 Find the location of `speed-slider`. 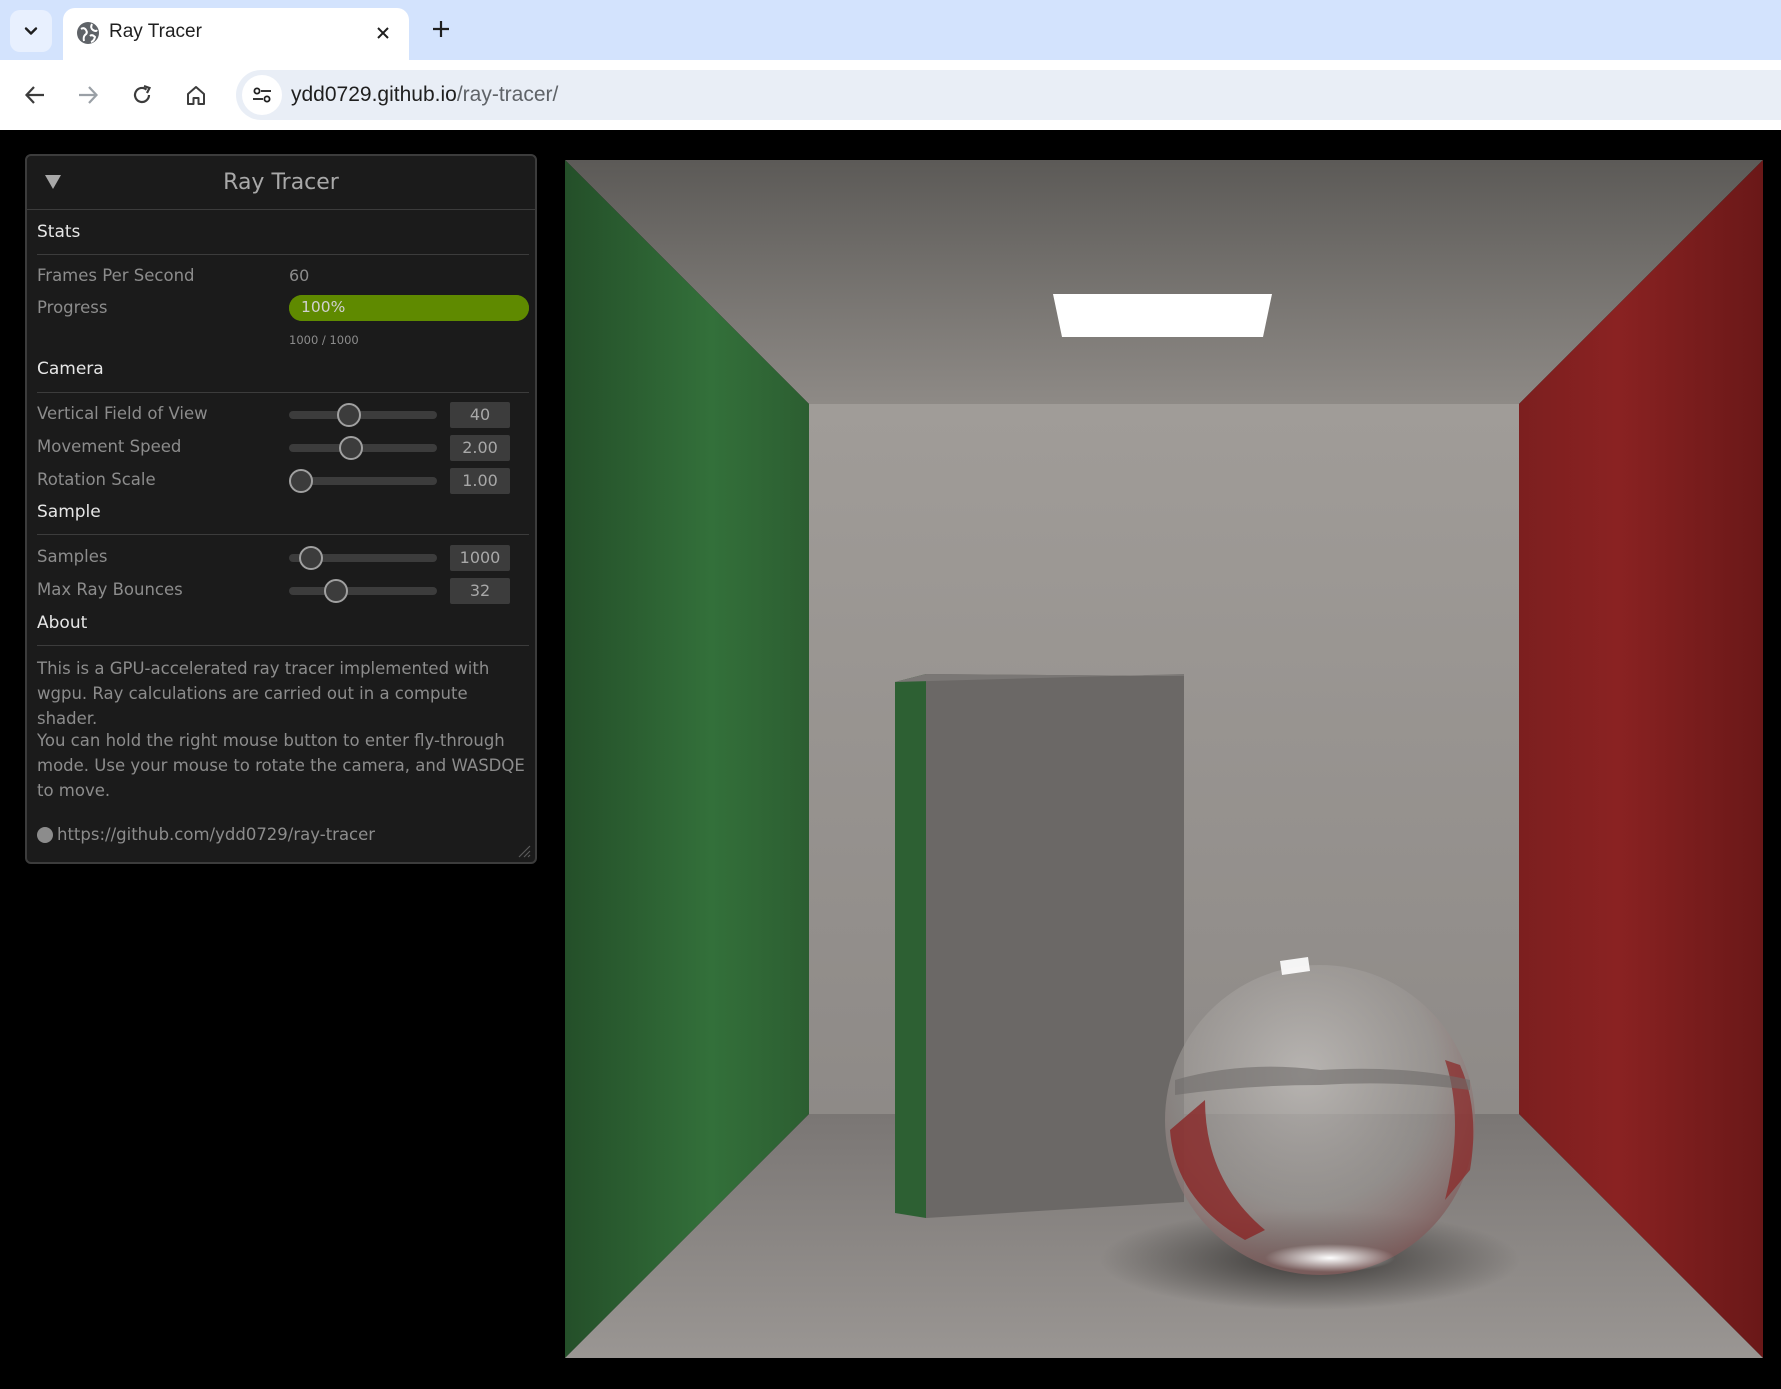

speed-slider is located at coordinates (363, 448).